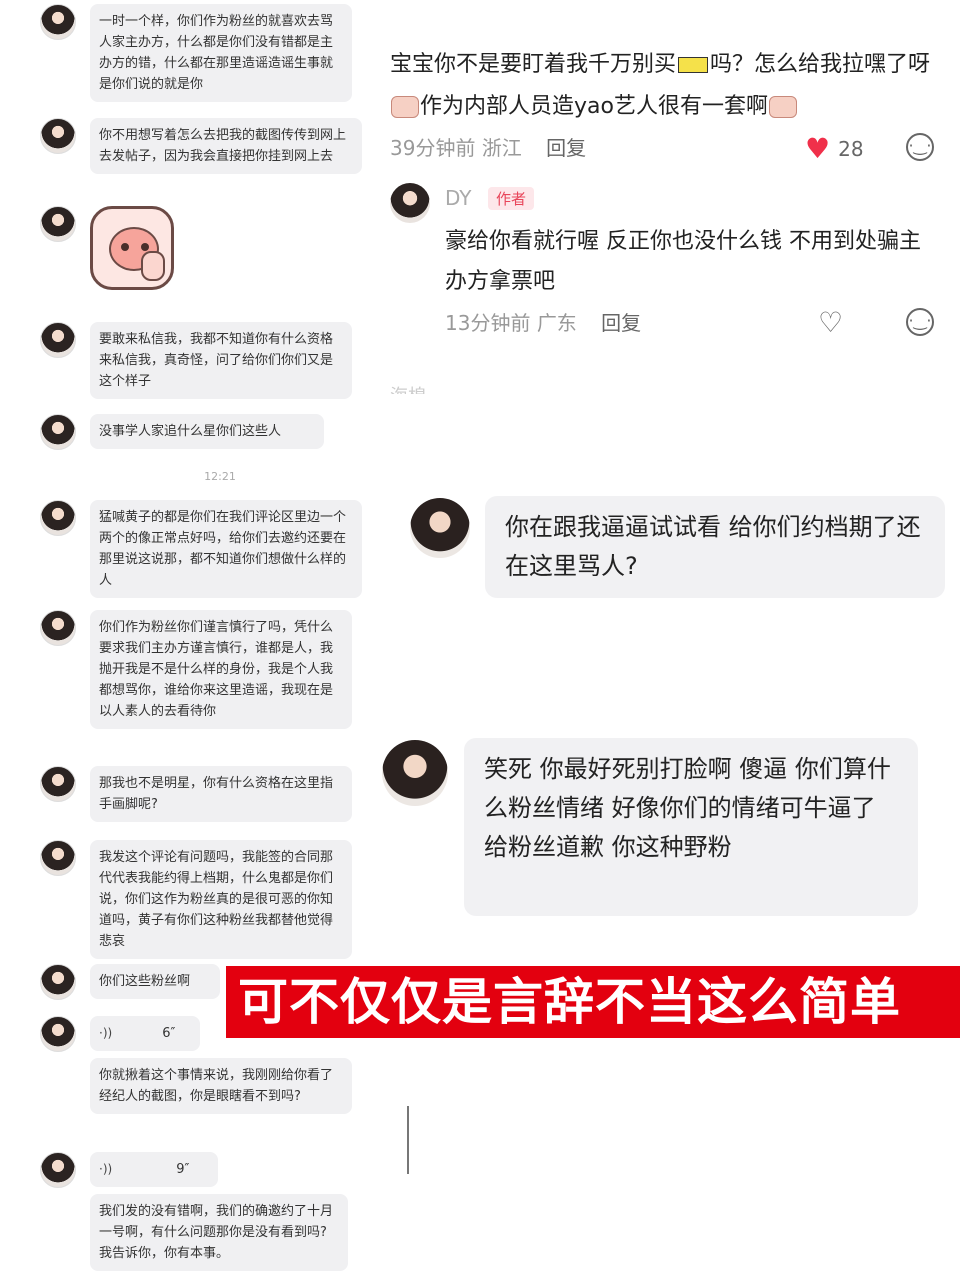 The width and height of the screenshot is (960, 1280). I want to click on heart-filled-icon: ♥, so click(818, 148).